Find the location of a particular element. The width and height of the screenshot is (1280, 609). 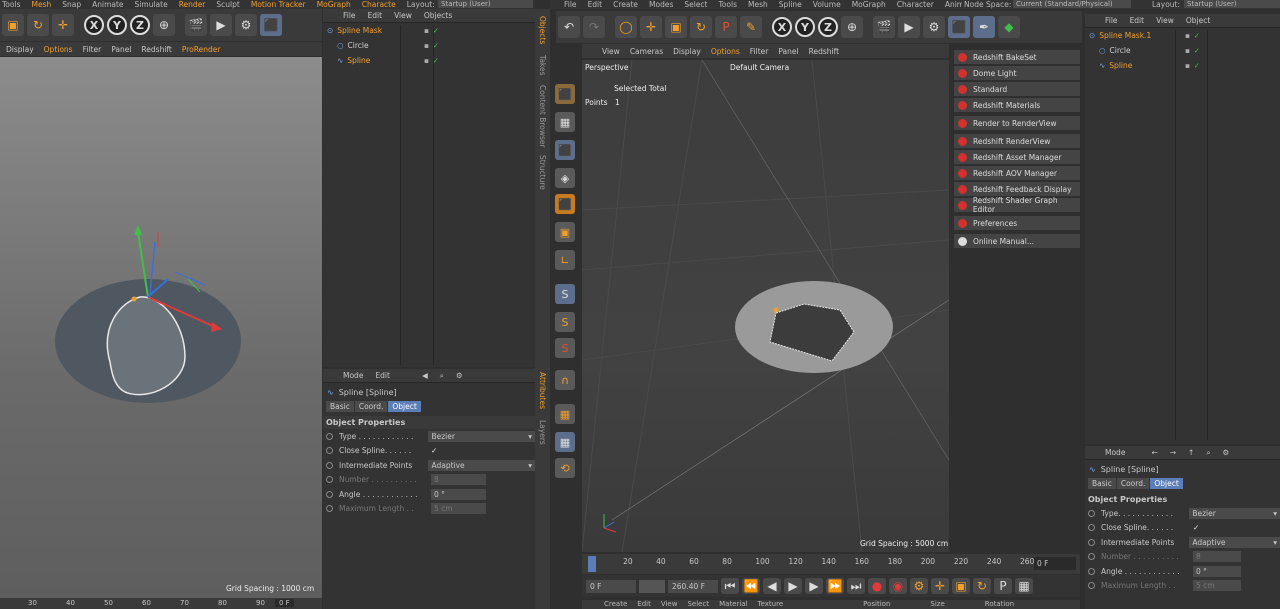

time-start-field: 0 F is located at coordinates (611, 586).